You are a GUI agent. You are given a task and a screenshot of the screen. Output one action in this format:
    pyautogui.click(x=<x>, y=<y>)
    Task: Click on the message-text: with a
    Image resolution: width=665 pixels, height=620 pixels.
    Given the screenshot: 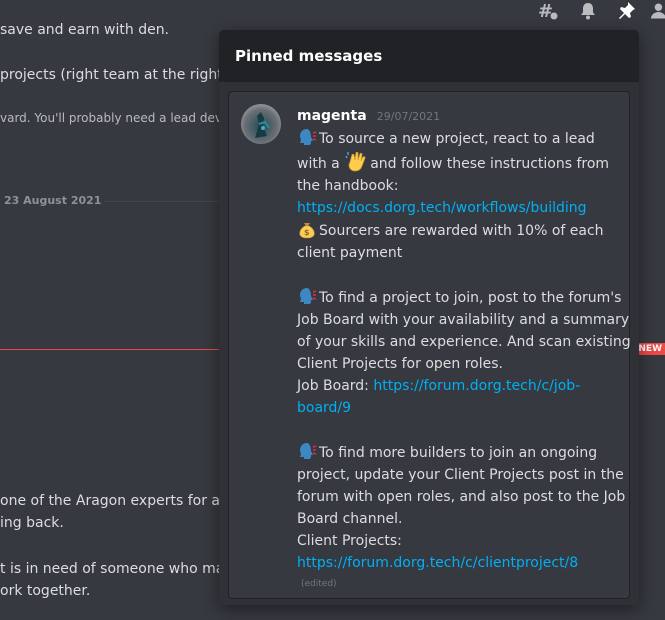 What is the action you would take?
    pyautogui.click(x=318, y=164)
    